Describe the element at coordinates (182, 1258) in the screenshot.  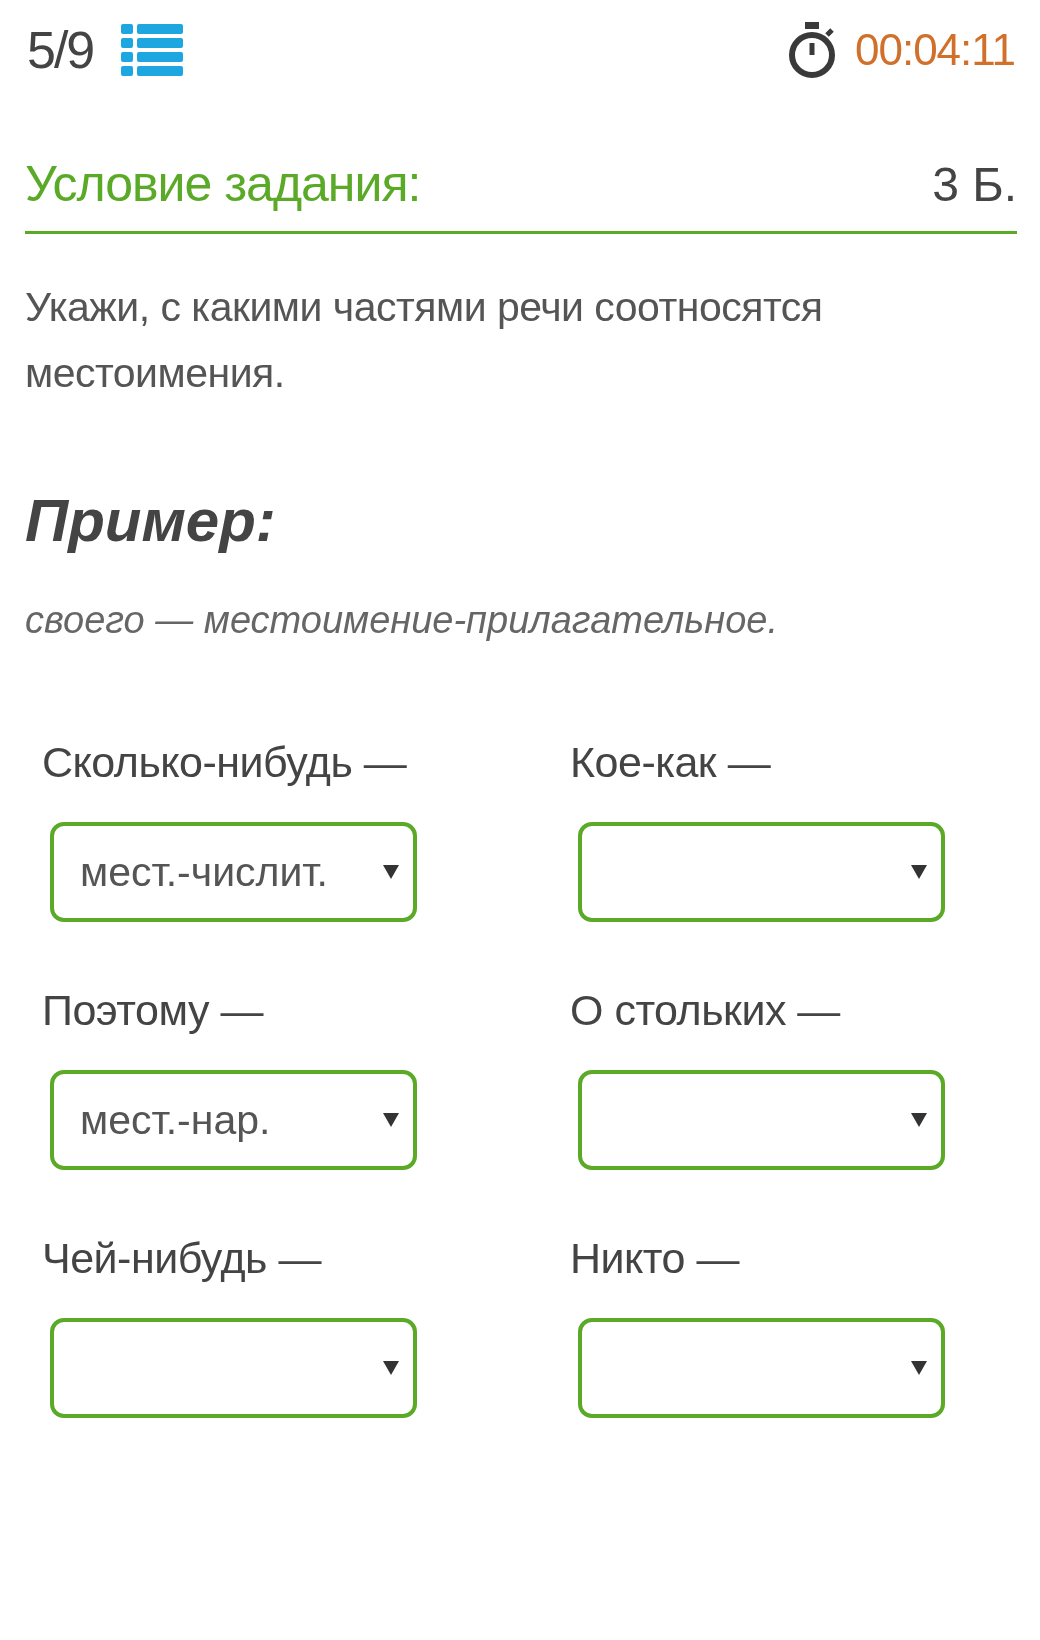
I see `question-word: Чей-нибудь —` at that location.